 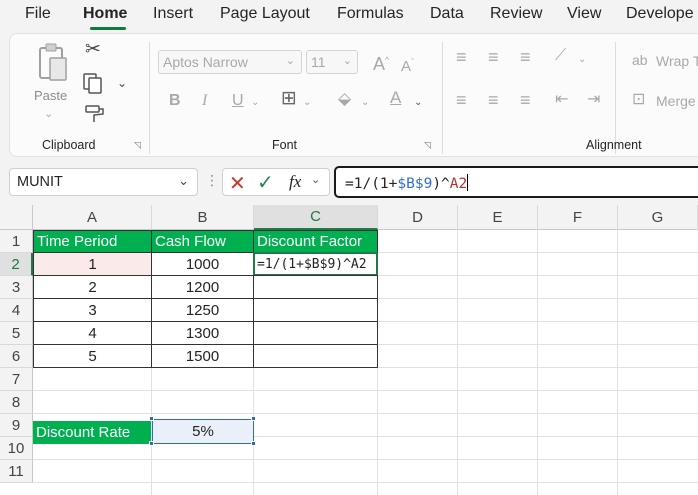 What do you see at coordinates (16, 448) in the screenshot?
I see `row-header-10: 10` at bounding box center [16, 448].